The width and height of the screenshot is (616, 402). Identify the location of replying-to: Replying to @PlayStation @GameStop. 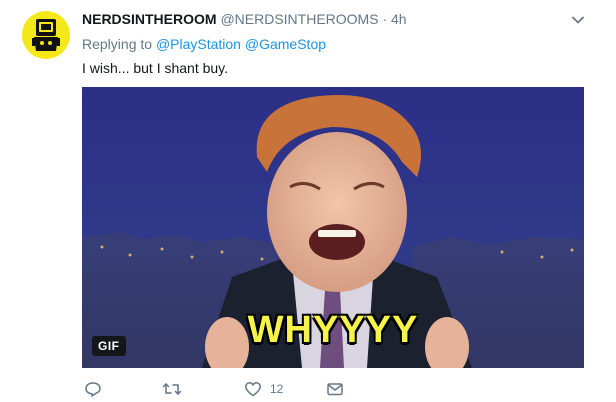
(204, 44).